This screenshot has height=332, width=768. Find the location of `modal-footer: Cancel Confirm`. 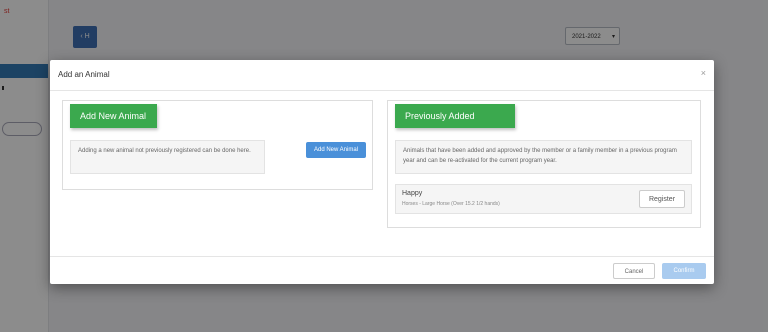

modal-footer: Cancel Confirm is located at coordinates (382, 270).